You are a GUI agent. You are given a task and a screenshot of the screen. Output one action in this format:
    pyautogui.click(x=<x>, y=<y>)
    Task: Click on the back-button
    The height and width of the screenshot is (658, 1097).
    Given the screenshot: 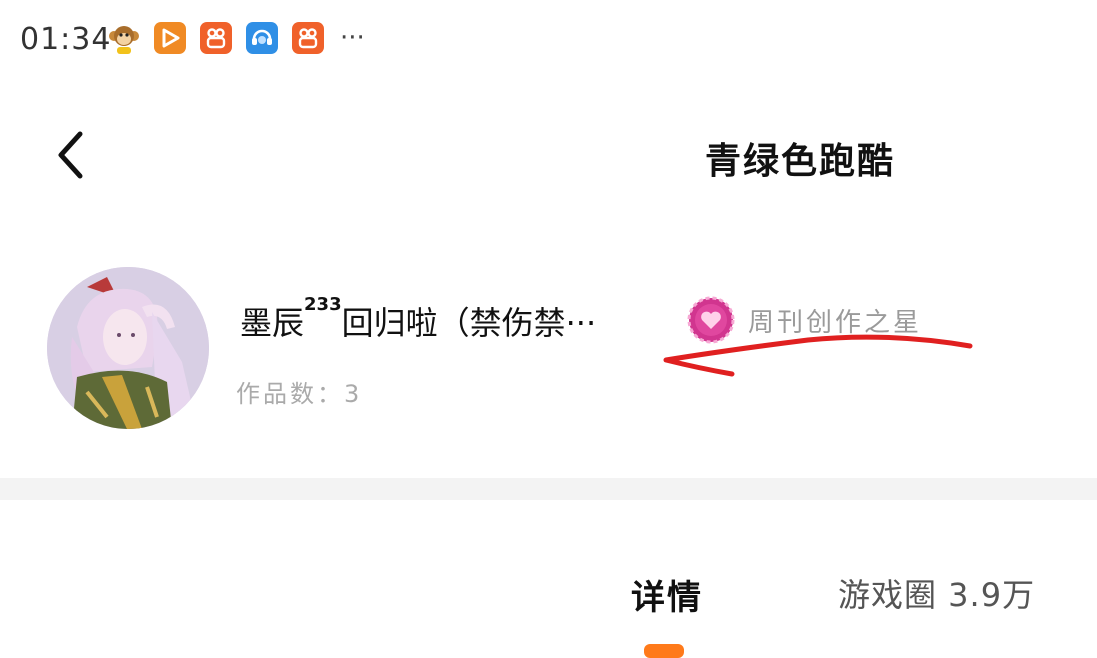 What is the action you would take?
    pyautogui.click(x=70, y=155)
    